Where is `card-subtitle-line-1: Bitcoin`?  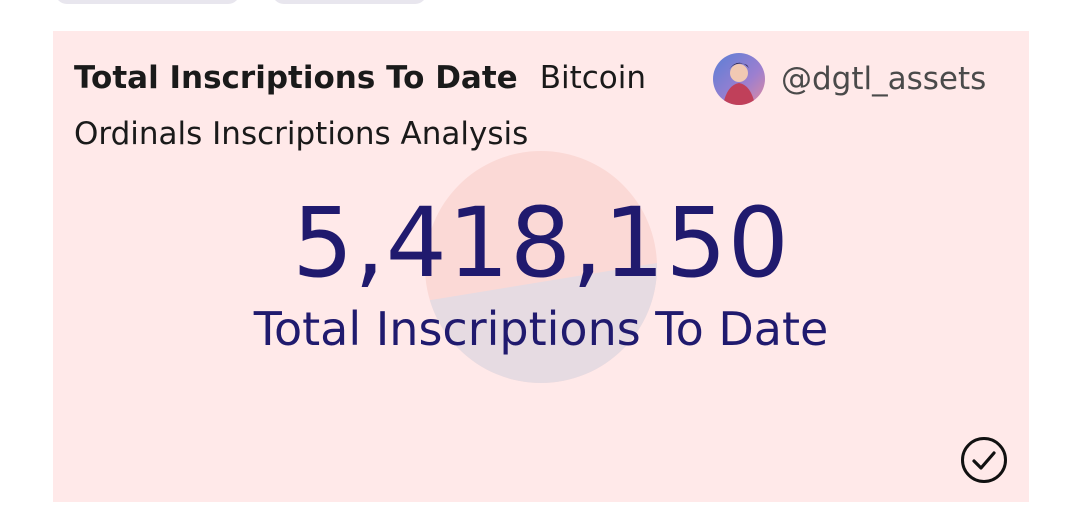
card-subtitle-line-1: Bitcoin is located at coordinates (592, 78).